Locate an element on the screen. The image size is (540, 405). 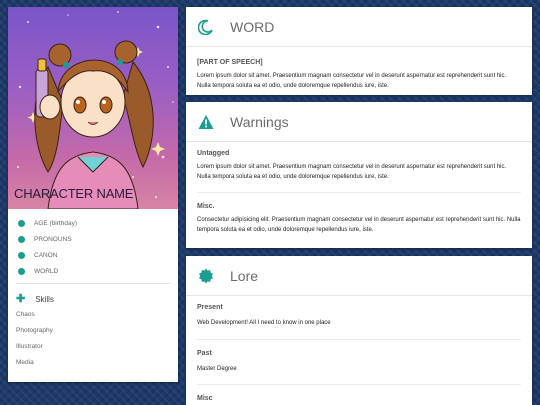
badge-icon is located at coordinates (206, 275).